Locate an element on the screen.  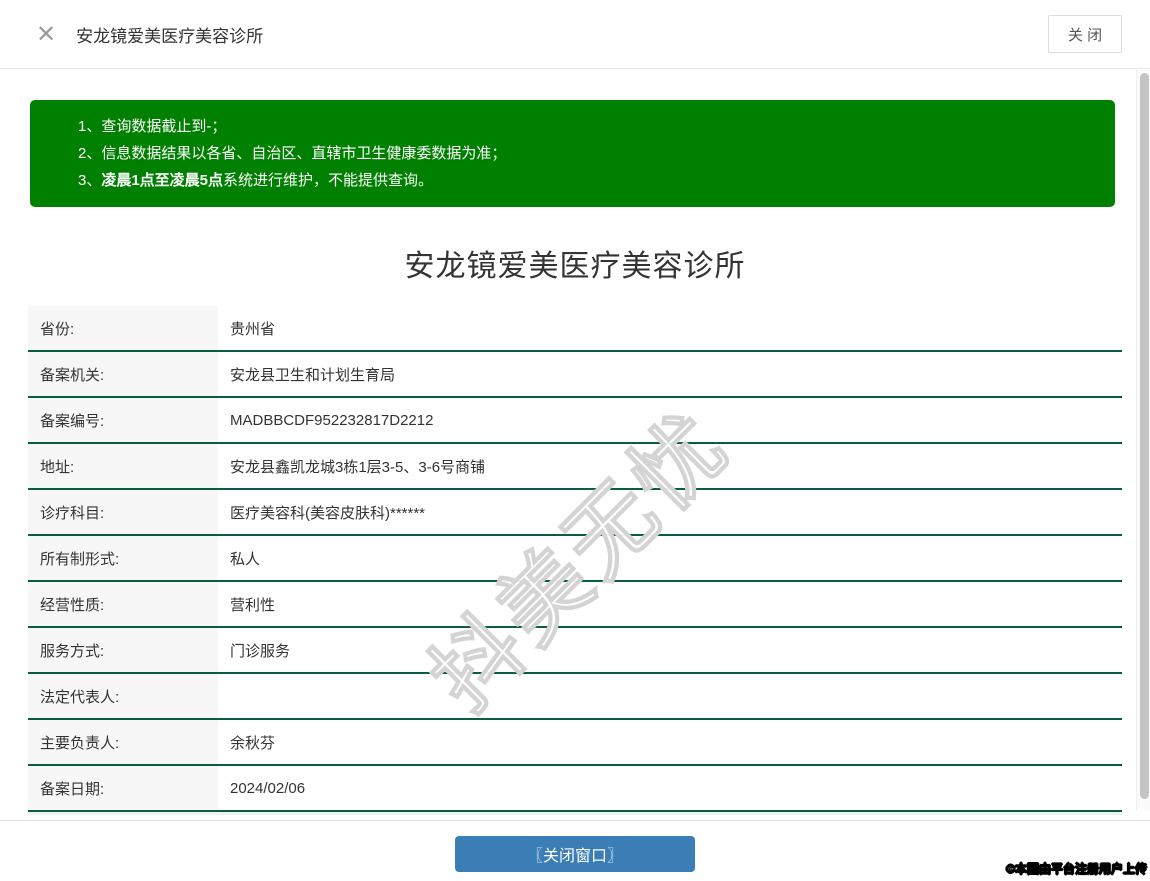
row-label: 经营性质: is located at coordinates (123, 604).